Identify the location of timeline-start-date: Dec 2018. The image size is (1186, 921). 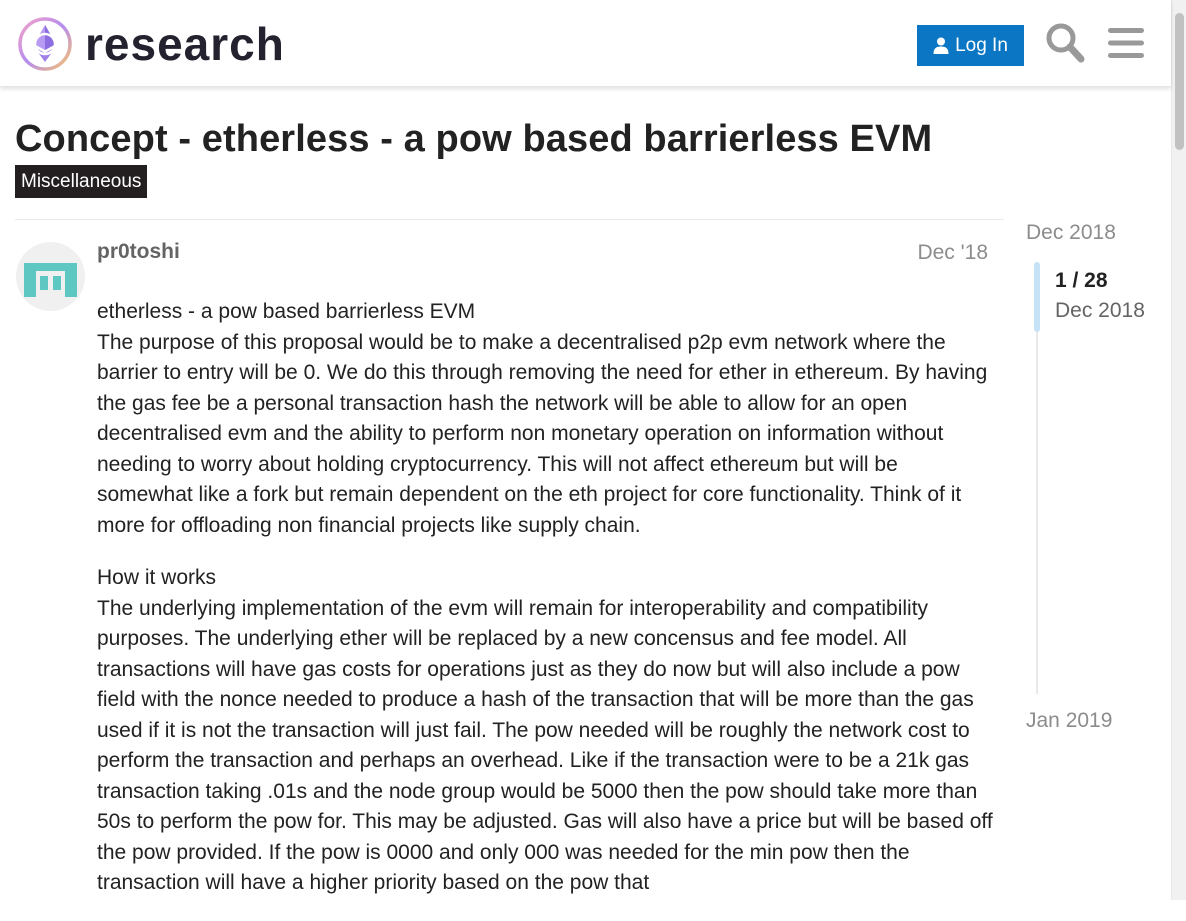
(1071, 233).